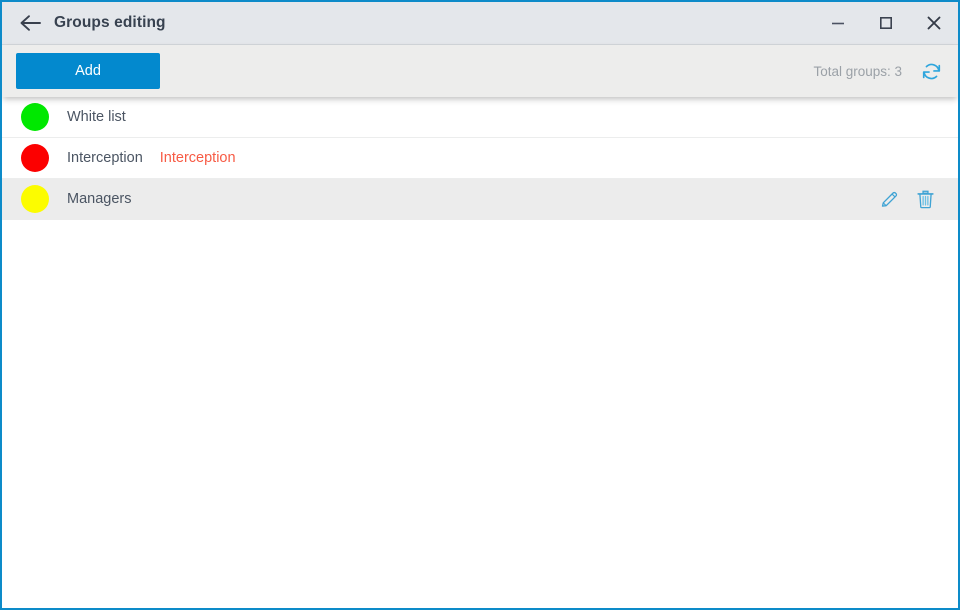 The width and height of the screenshot is (960, 610). I want to click on table-row: Interception Interception, so click(480, 158).